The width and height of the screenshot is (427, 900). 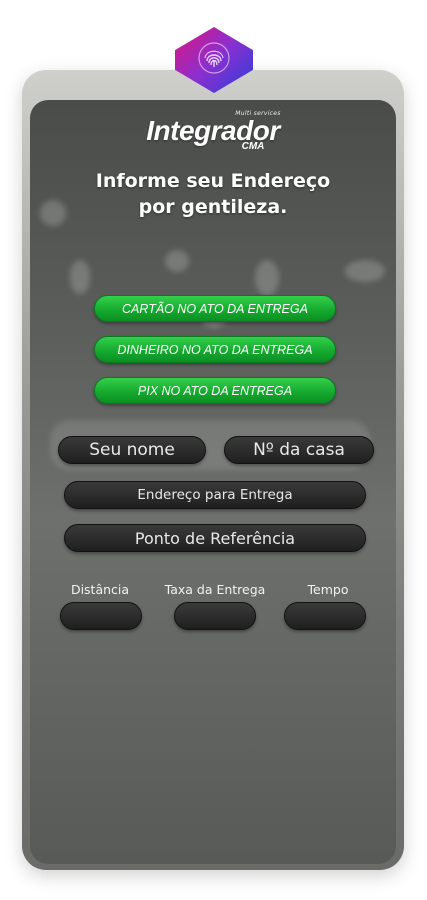 What do you see at coordinates (213, 131) in the screenshot?
I see `brand-logo: Multi services Integrador CMA` at bounding box center [213, 131].